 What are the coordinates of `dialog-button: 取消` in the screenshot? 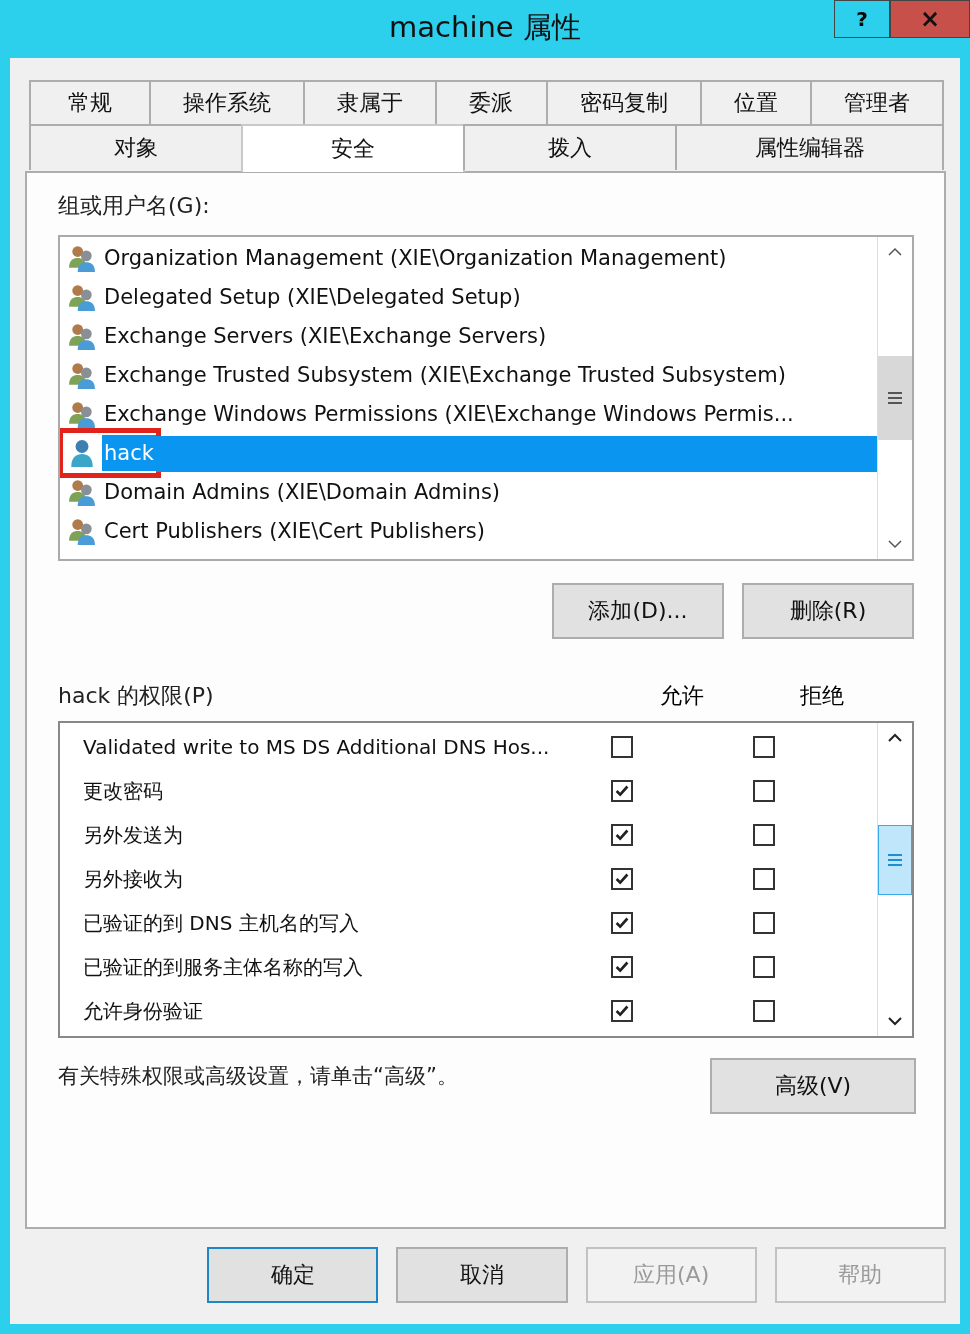 It's located at (482, 1275).